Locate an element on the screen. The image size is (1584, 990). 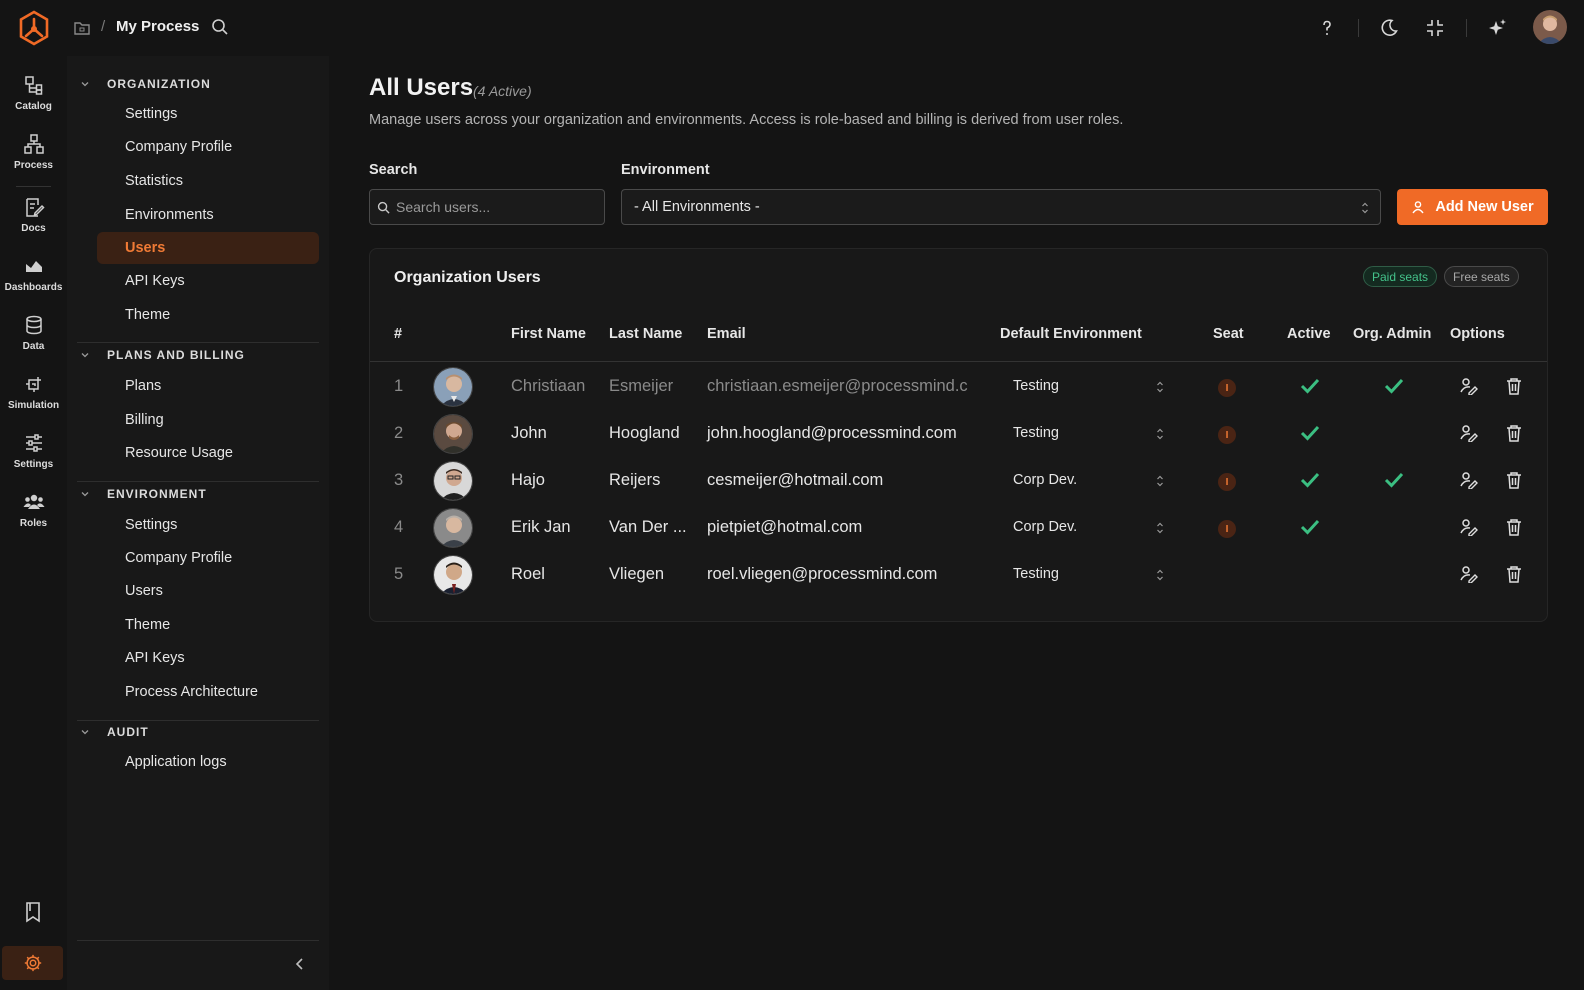
last-name: Vliegen is located at coordinates (637, 574).